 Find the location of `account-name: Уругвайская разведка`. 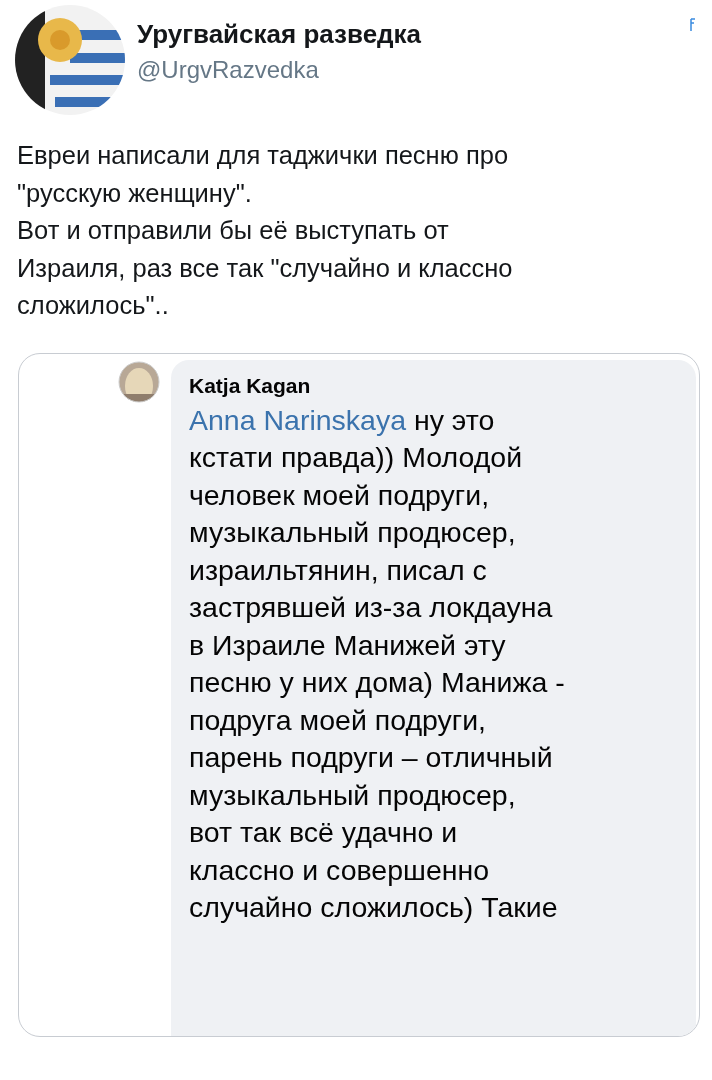

account-name: Уругвайская разведка is located at coordinates (279, 33).